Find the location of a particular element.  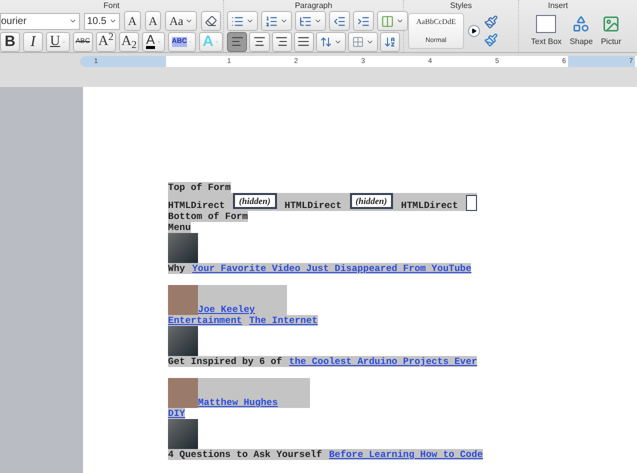

sub-button: A$_{2}$ is located at coordinates (129, 42).